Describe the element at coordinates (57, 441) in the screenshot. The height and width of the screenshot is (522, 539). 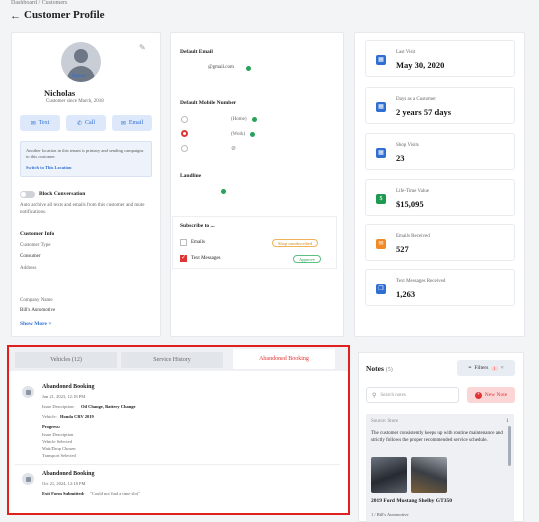
I see `progress-step: Vehicle Selected` at that location.